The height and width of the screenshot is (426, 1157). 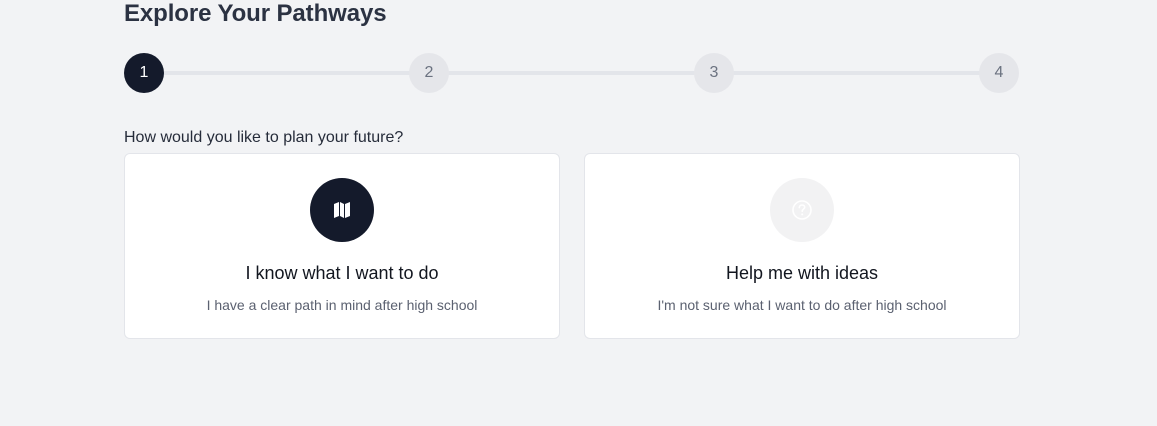 I want to click on step-4: 4, so click(x=999, y=73).